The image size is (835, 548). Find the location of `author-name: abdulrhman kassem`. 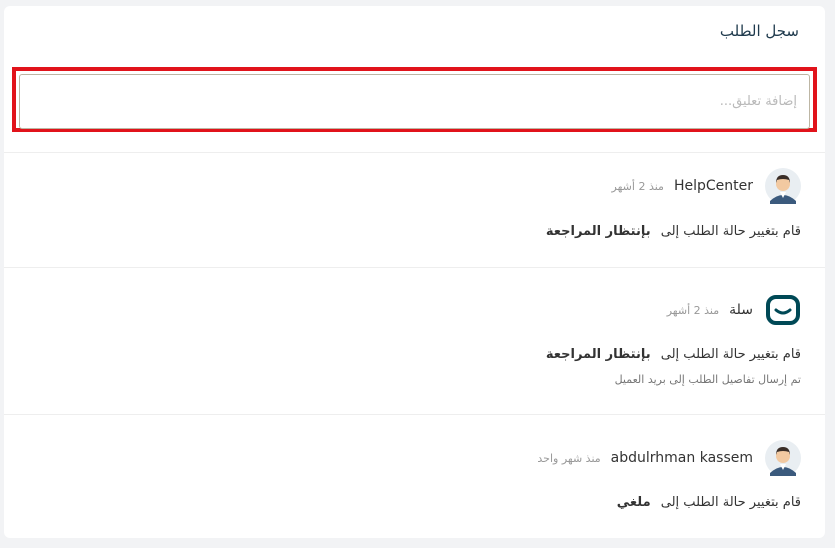

author-name: abdulrhman kassem is located at coordinates (681, 458).